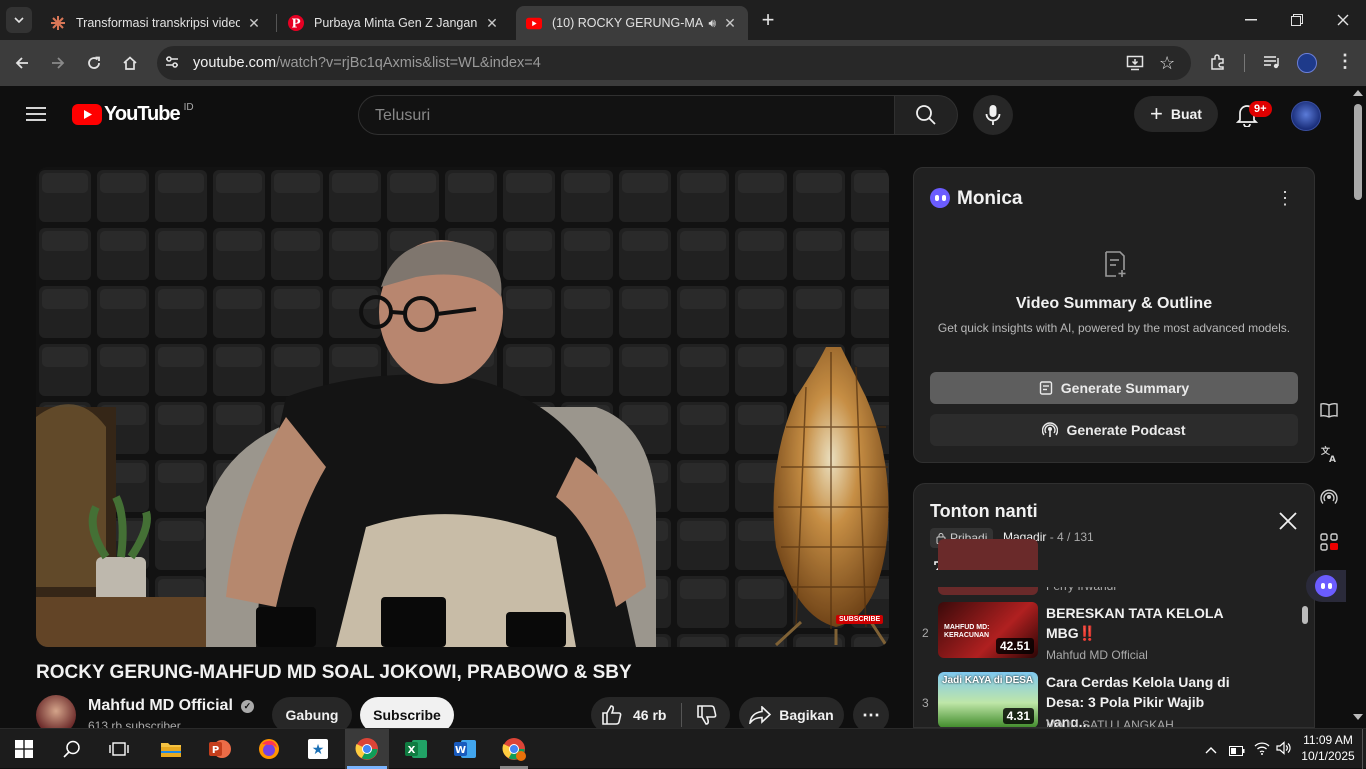 The height and width of the screenshot is (769, 1366). What do you see at coordinates (36, 116) in the screenshot?
I see `hamburger-menu-icon` at bounding box center [36, 116].